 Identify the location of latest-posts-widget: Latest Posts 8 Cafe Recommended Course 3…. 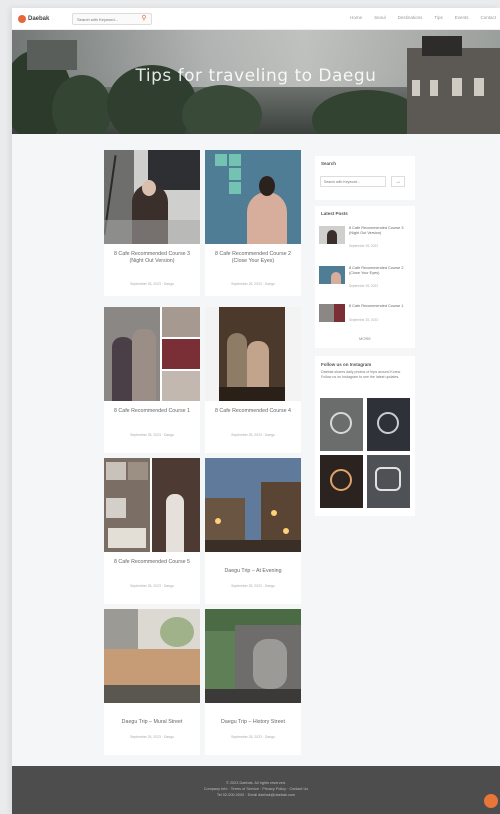
(365, 277).